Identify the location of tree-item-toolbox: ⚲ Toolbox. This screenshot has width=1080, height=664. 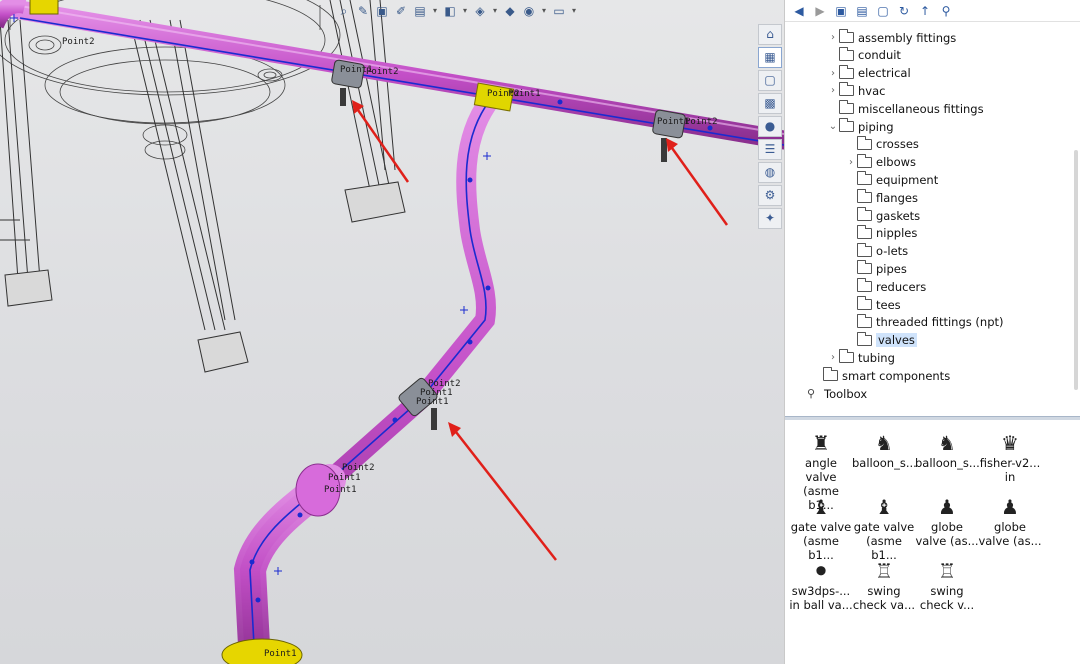
(837, 393).